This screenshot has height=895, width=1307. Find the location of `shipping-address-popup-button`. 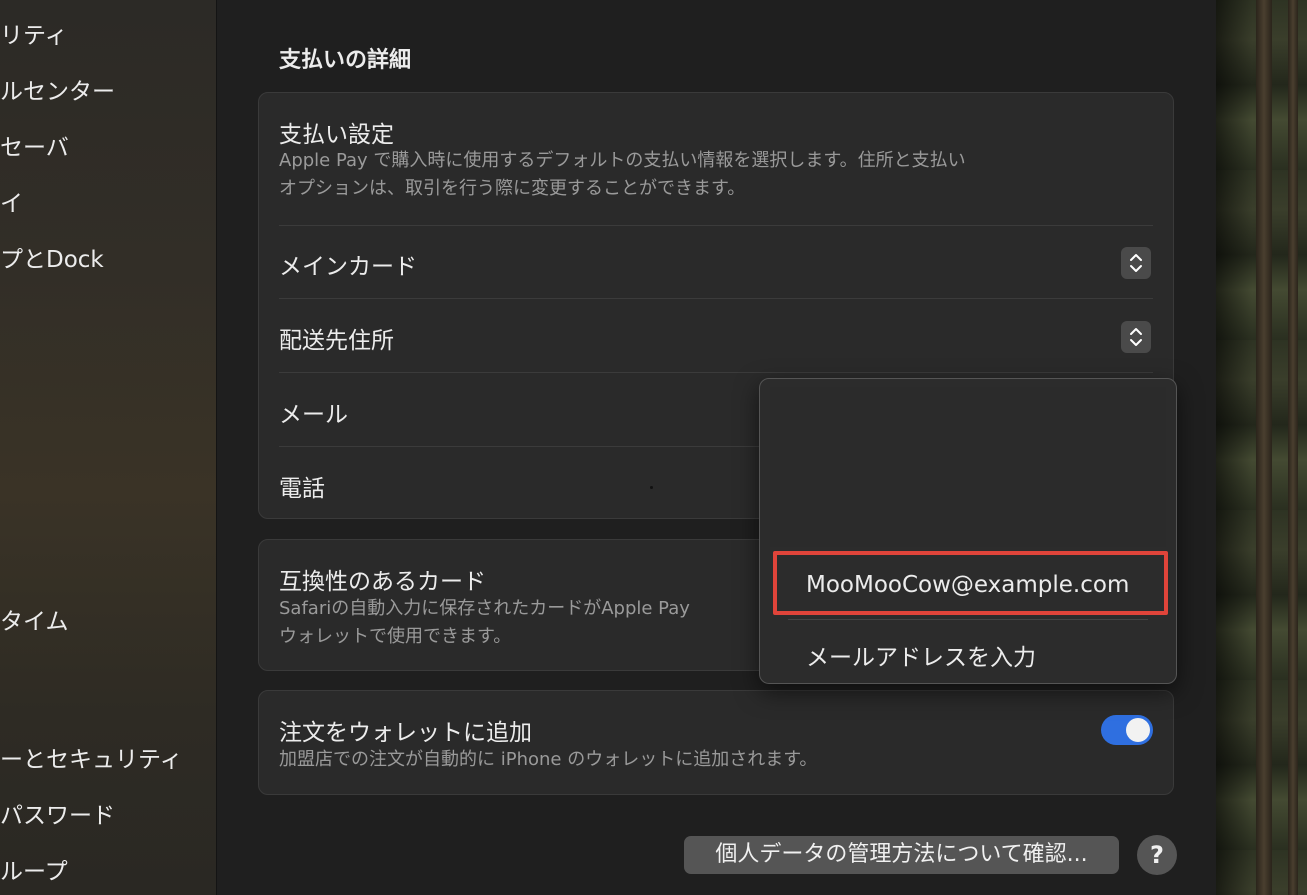

shipping-address-popup-button is located at coordinates (1136, 337).